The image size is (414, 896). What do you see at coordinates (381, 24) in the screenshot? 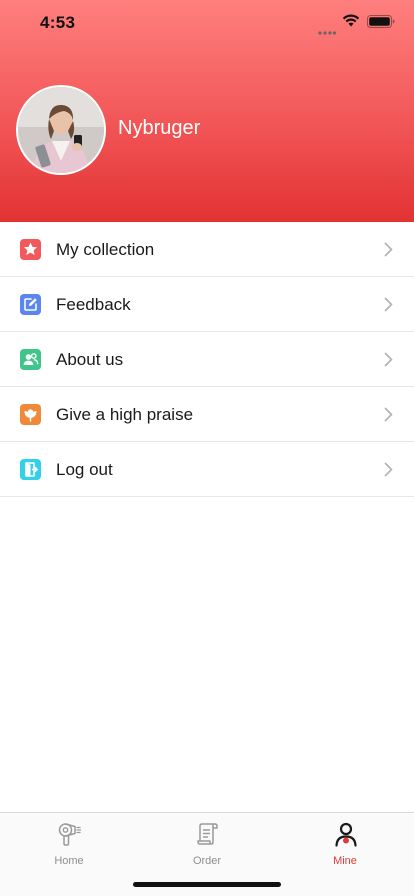
I see `battery-icon` at bounding box center [381, 24].